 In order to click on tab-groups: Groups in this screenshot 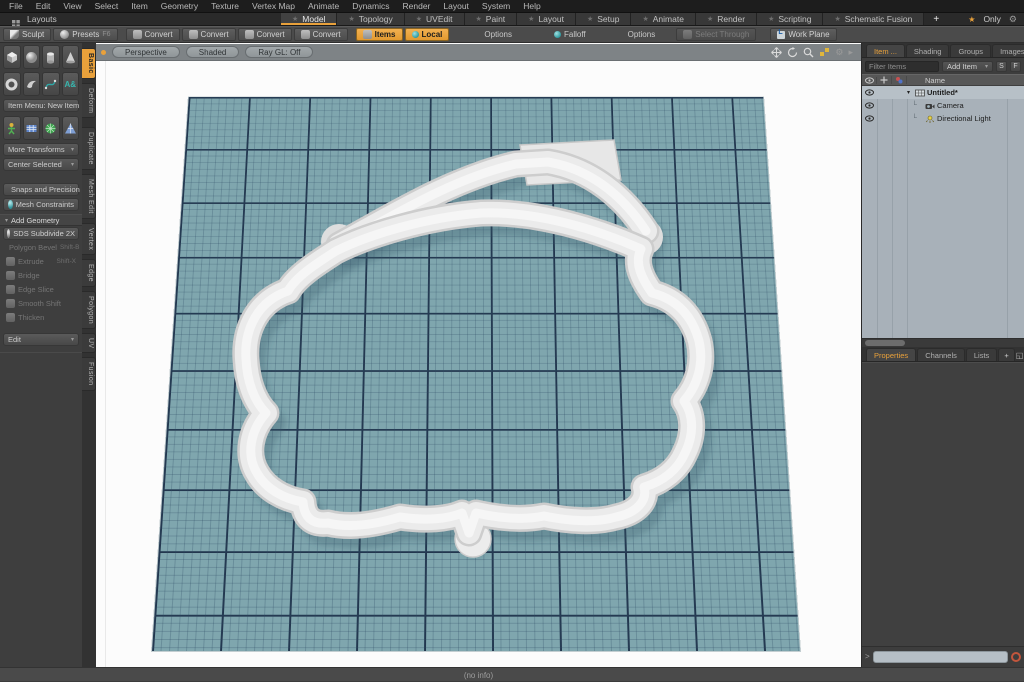, I will do `click(971, 50)`.